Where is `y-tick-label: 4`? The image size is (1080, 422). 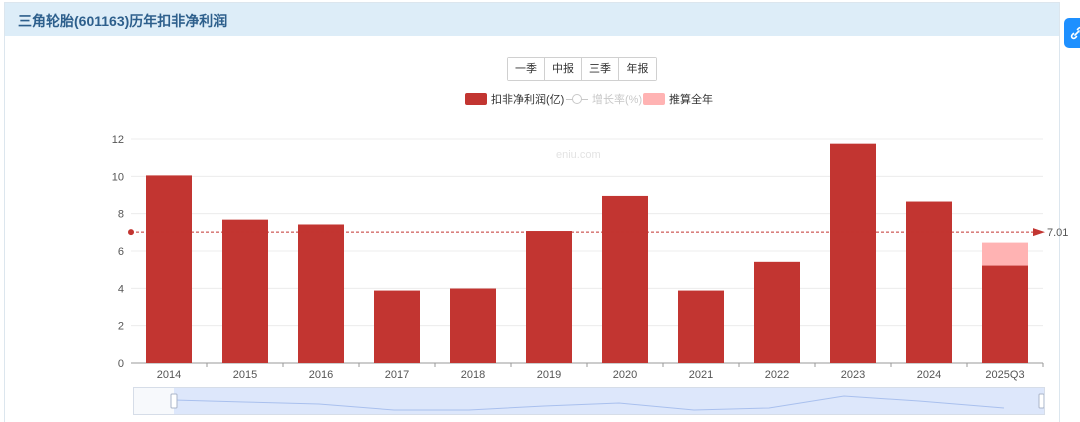
y-tick-label: 4 is located at coordinates (121, 289).